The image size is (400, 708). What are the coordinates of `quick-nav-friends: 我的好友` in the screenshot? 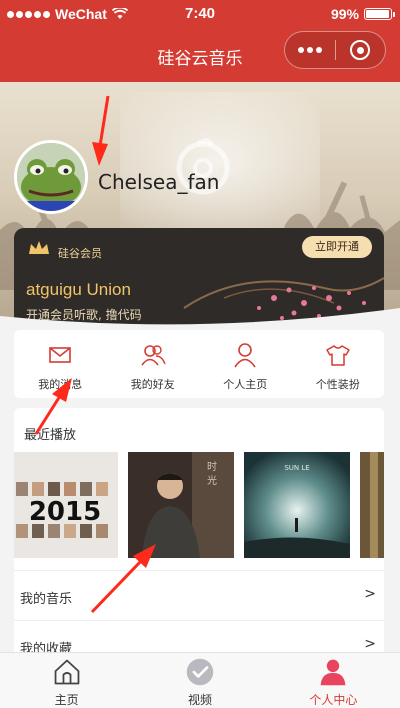 It's located at (153, 364).